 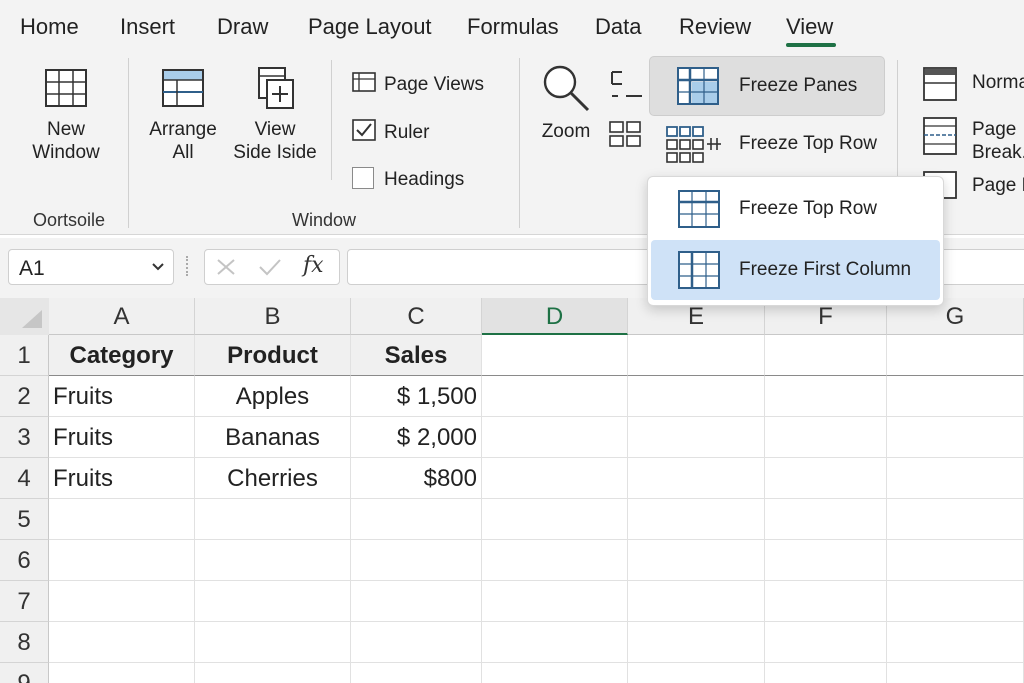 I want to click on column-header-a: A, so click(x=122, y=316).